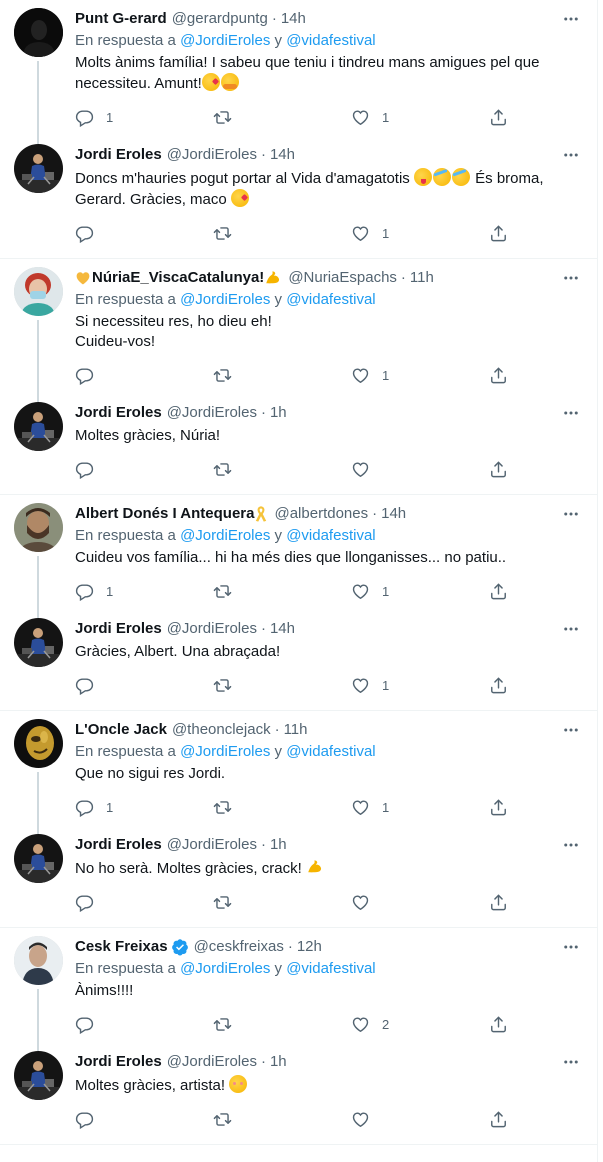 The height and width of the screenshot is (1162, 603). Describe the element at coordinates (121, 947) in the screenshot. I see `author-name: Cesk Freixas` at that location.